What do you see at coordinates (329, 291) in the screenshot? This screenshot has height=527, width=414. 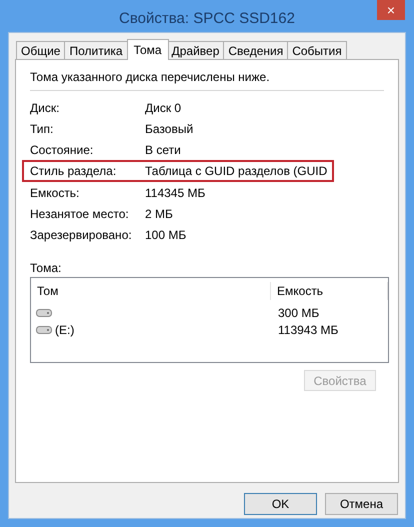 I see `column-header: Емкость` at bounding box center [329, 291].